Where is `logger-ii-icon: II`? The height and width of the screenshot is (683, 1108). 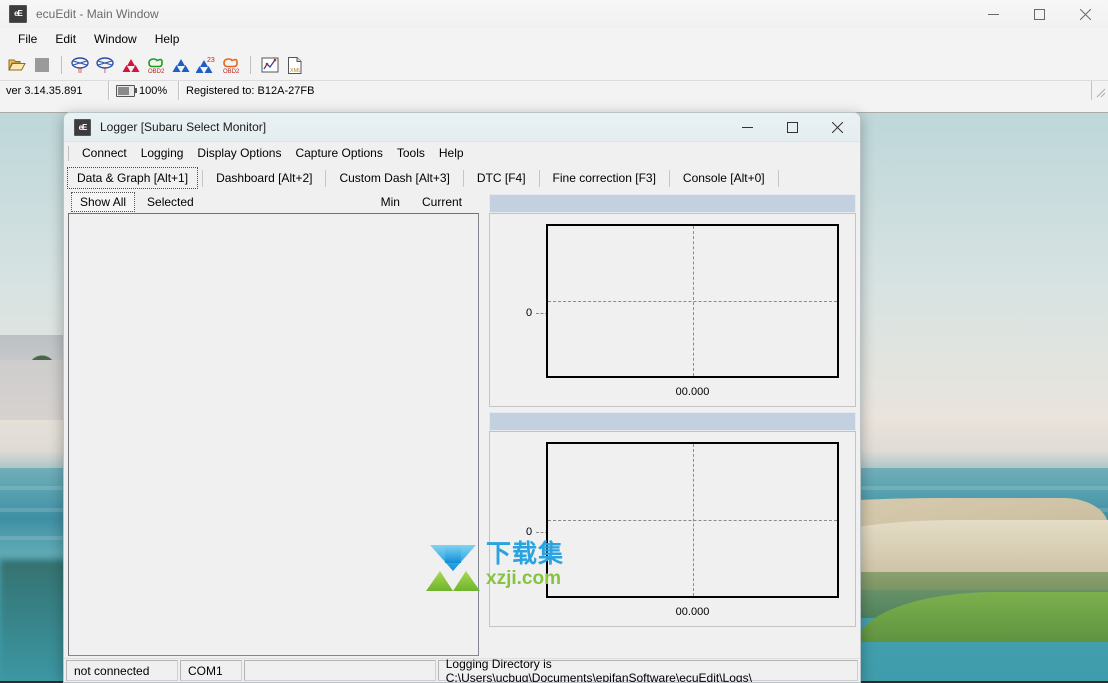 logger-ii-icon: II is located at coordinates (81, 65).